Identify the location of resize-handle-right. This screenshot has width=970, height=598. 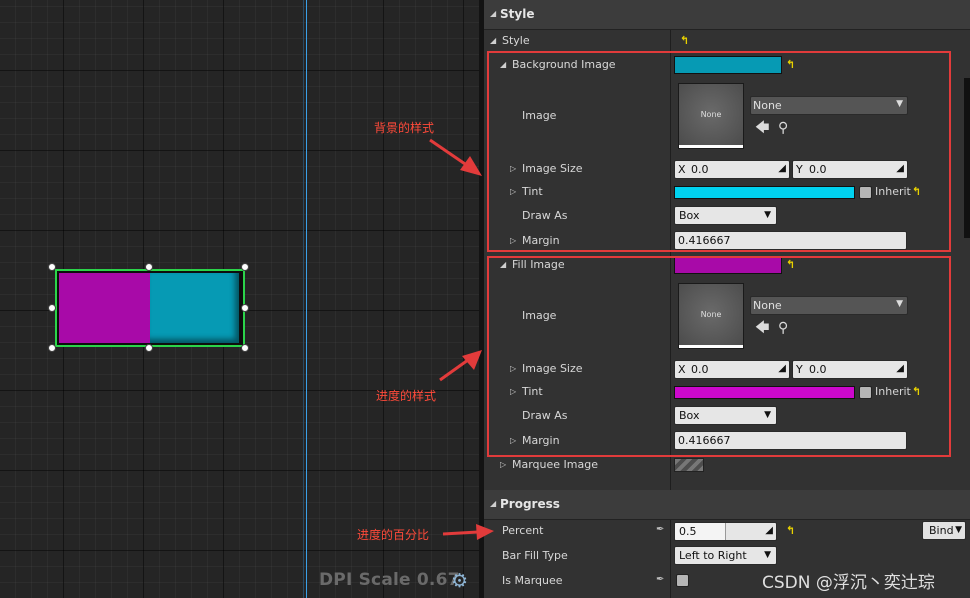
(245, 308).